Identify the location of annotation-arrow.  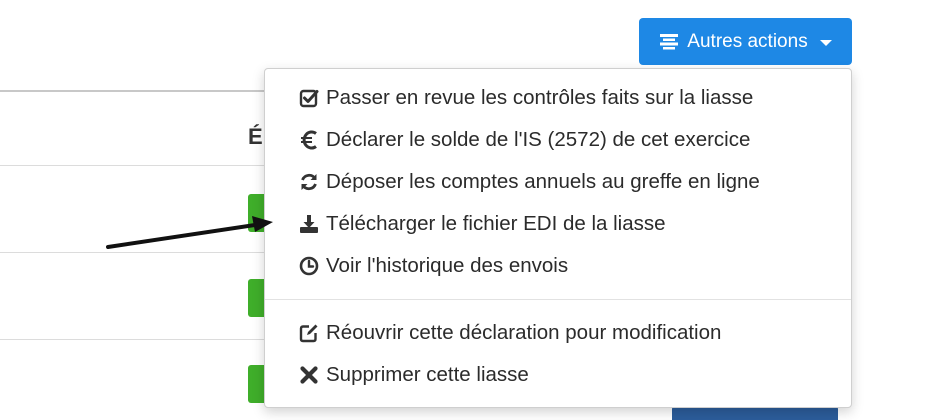
(189, 232).